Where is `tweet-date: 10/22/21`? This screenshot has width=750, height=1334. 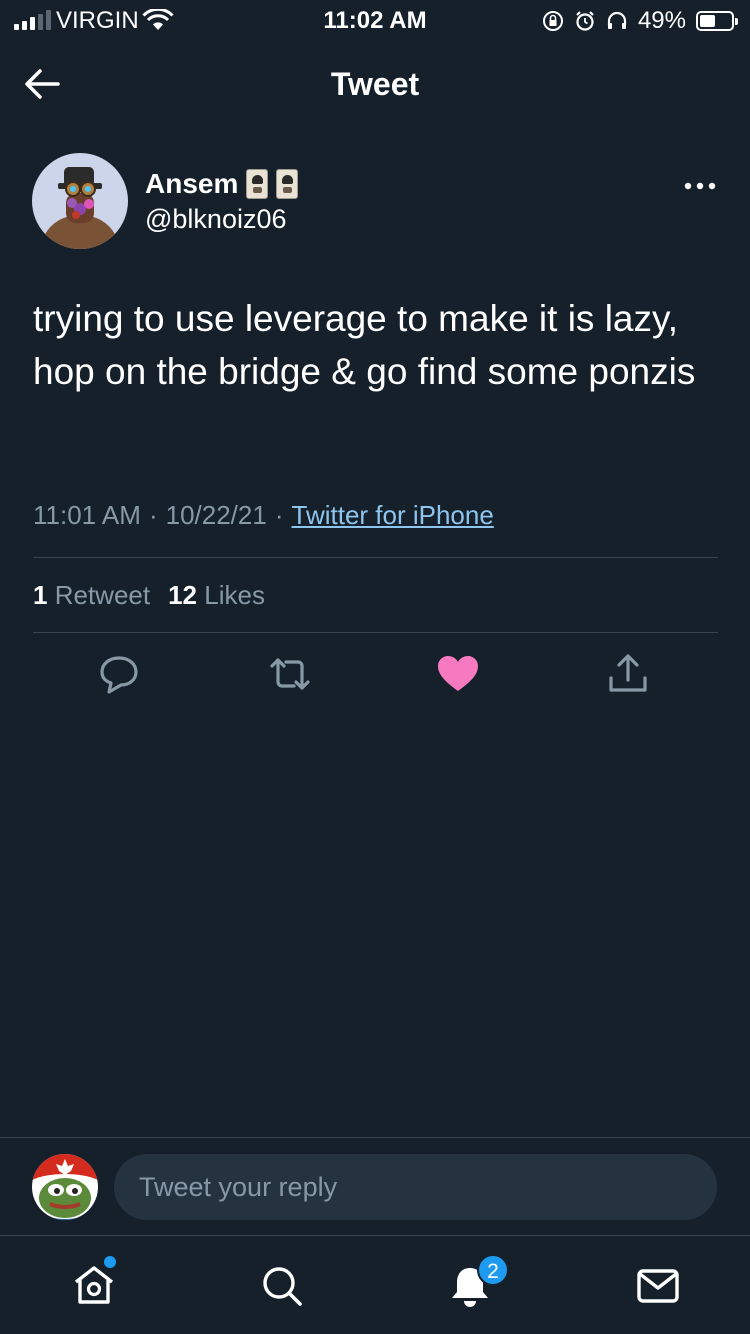 tweet-date: 10/22/21 is located at coordinates (216, 515).